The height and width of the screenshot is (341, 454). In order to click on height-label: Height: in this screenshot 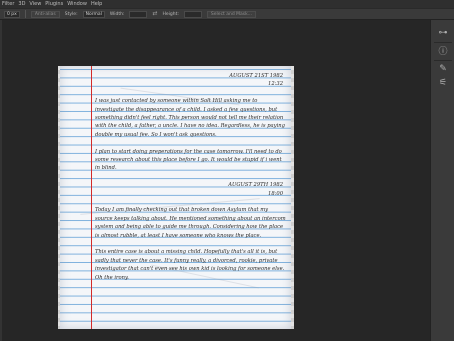, I will do `click(170, 14)`.